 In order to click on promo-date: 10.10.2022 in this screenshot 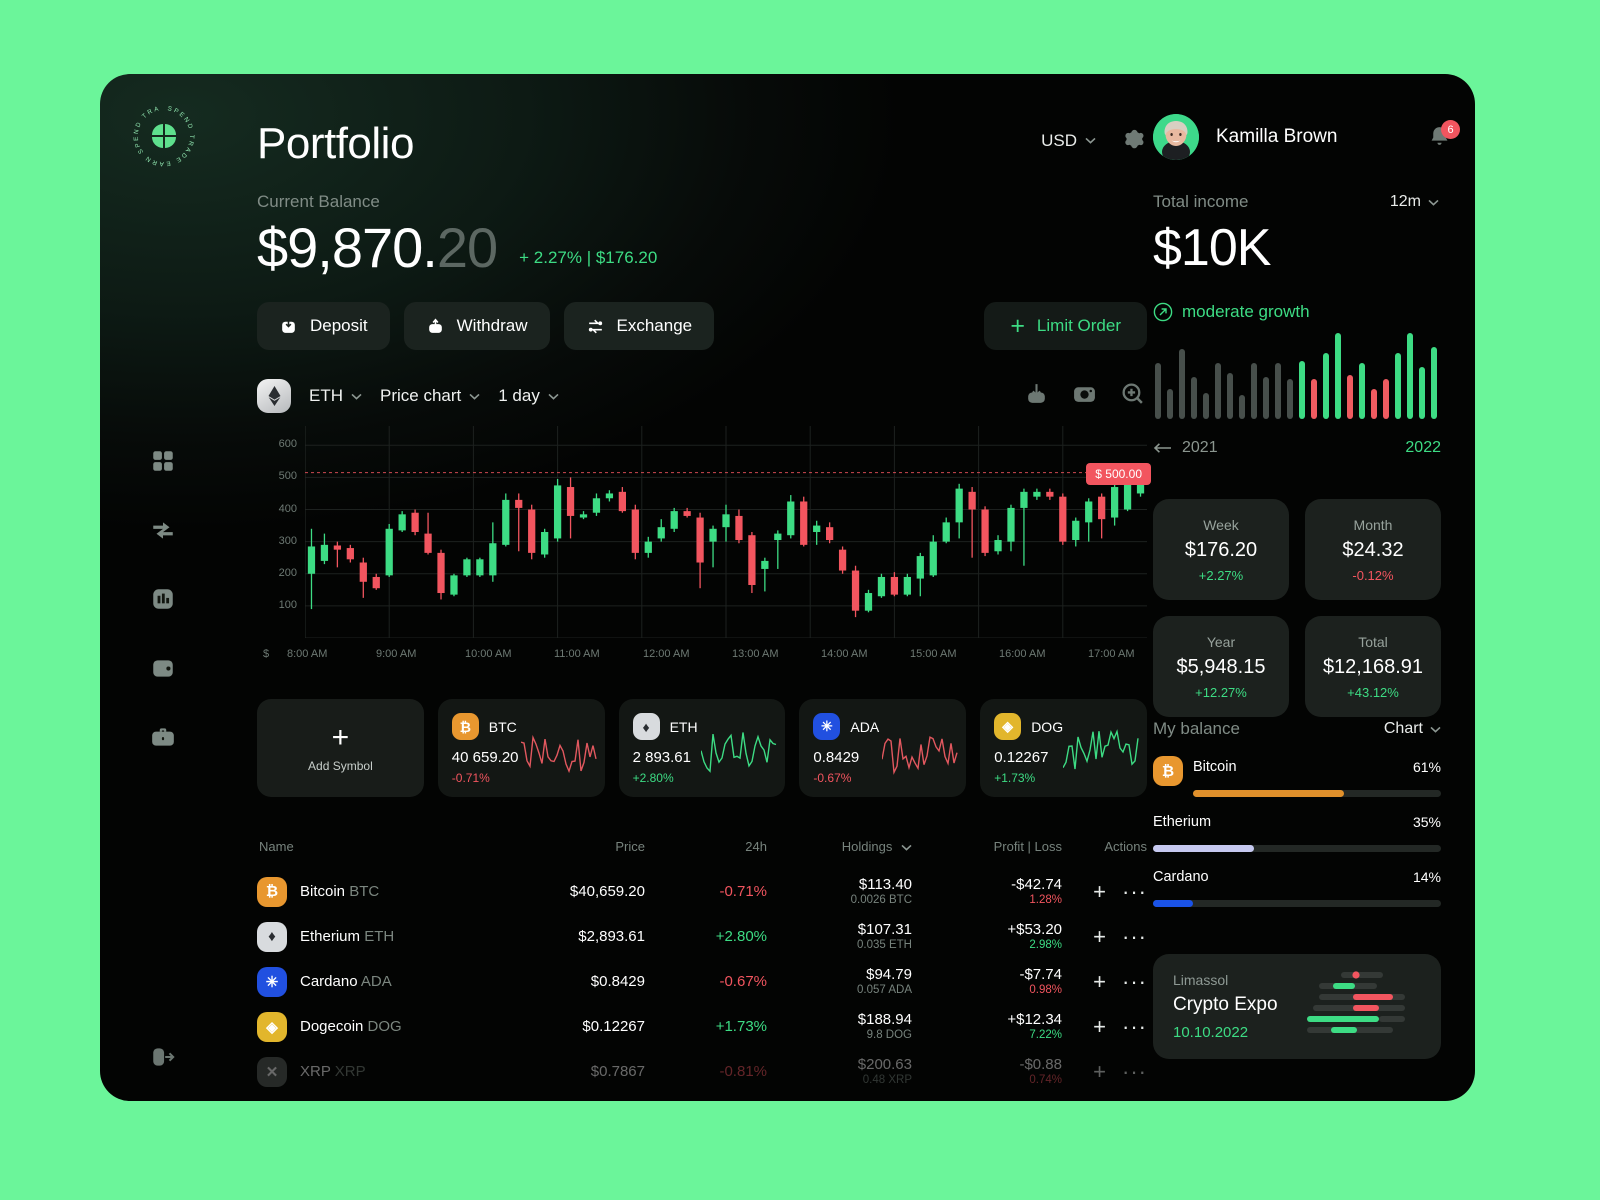, I will do `click(1211, 1032)`.